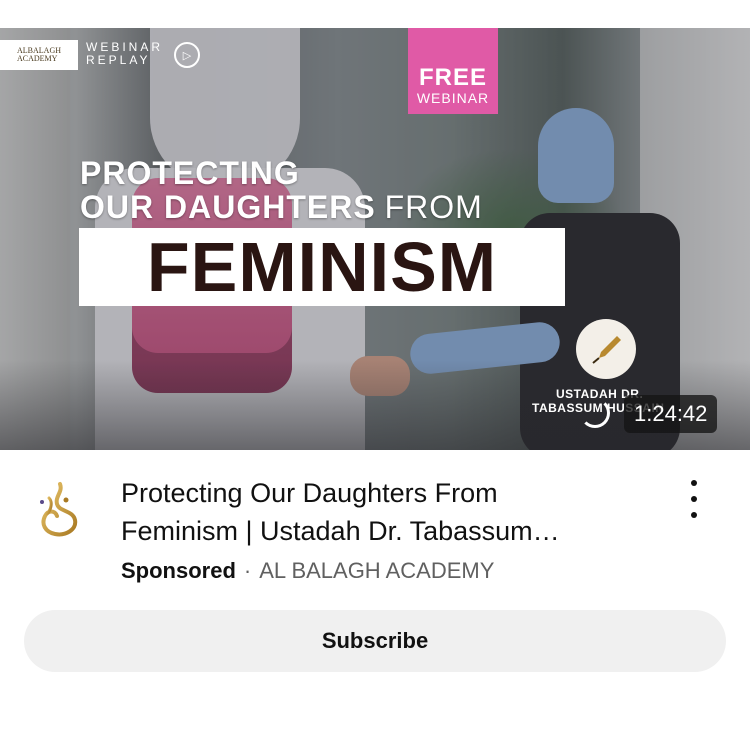 The height and width of the screenshot is (744, 750). I want to click on play-circle-icon: ▷, so click(187, 55).